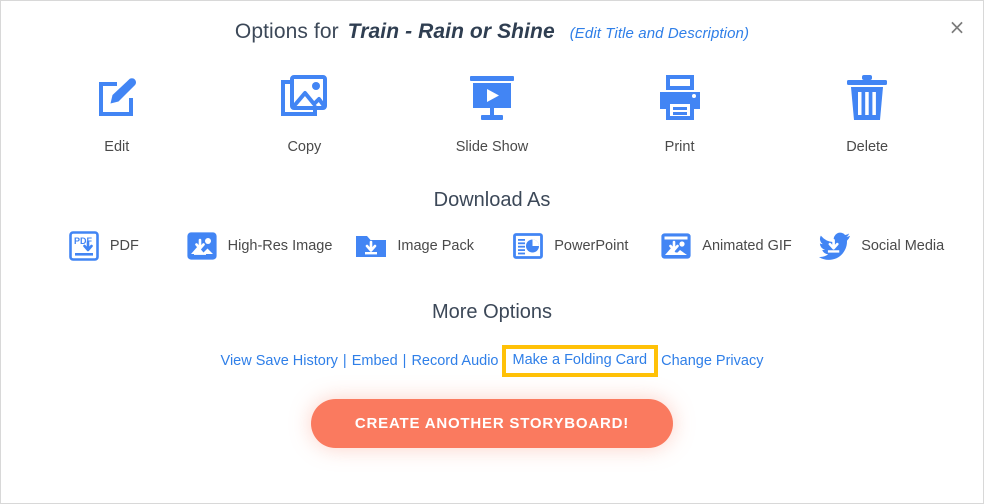 The image size is (984, 504). What do you see at coordinates (103, 246) in the screenshot?
I see `download-pdf: PDF PDF` at bounding box center [103, 246].